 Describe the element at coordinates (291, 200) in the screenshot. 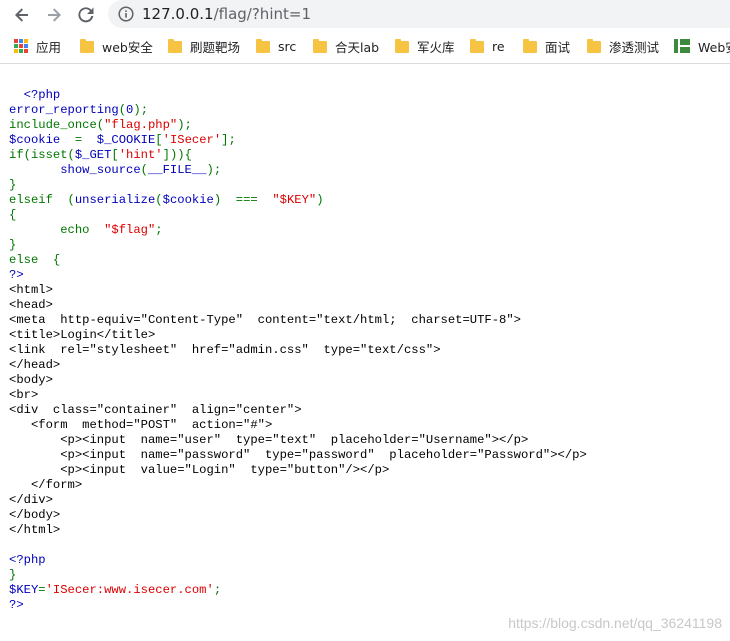

I see `code-token: "$KEY"` at that location.